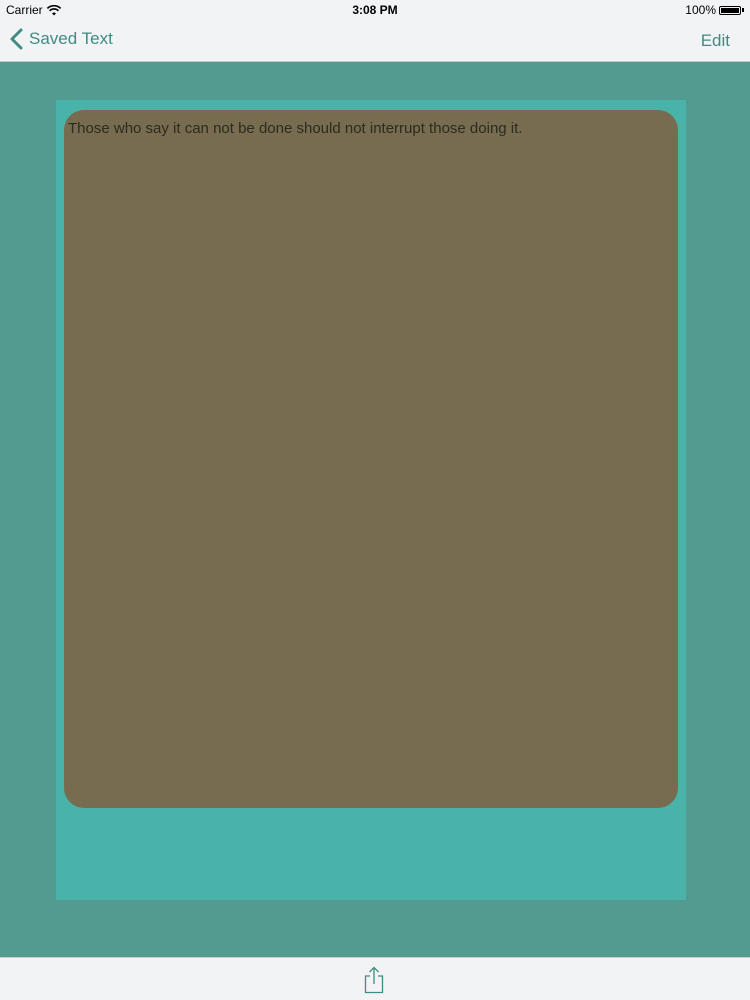 Image resolution: width=750 pixels, height=1000 pixels. I want to click on chevron-left-icon, so click(16, 39).